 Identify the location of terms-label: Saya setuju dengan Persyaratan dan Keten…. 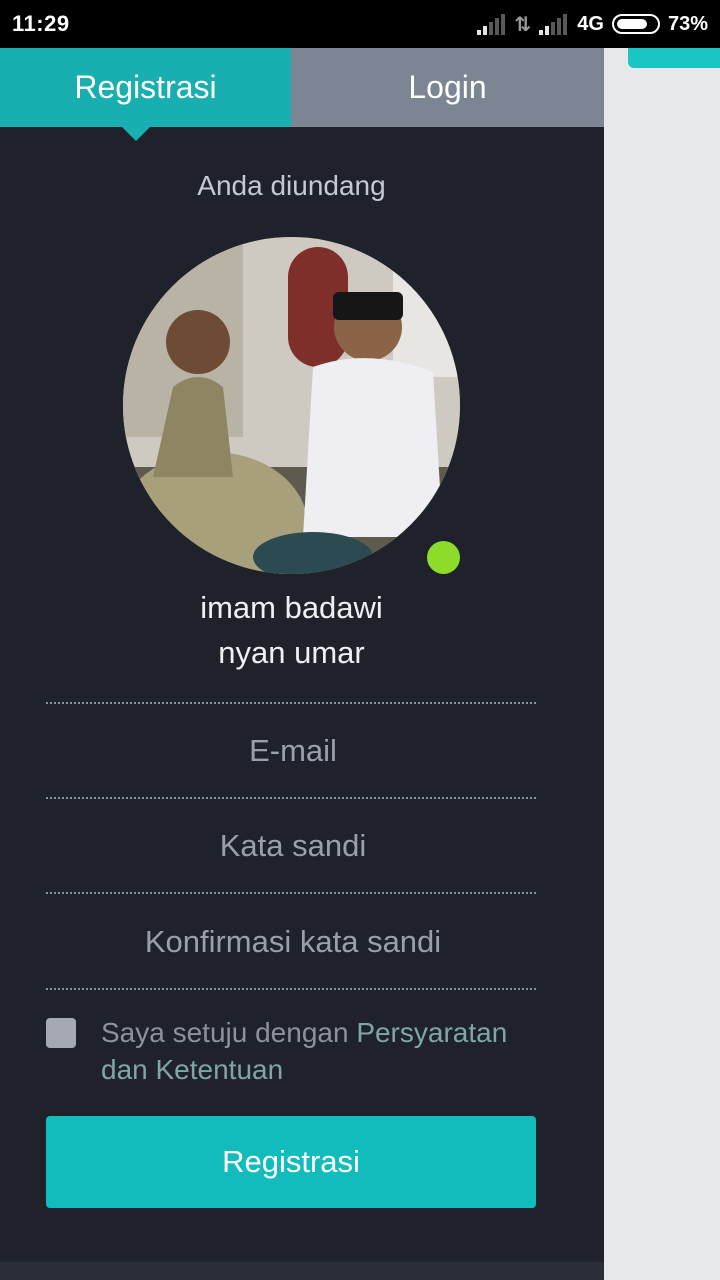
(331, 1051).